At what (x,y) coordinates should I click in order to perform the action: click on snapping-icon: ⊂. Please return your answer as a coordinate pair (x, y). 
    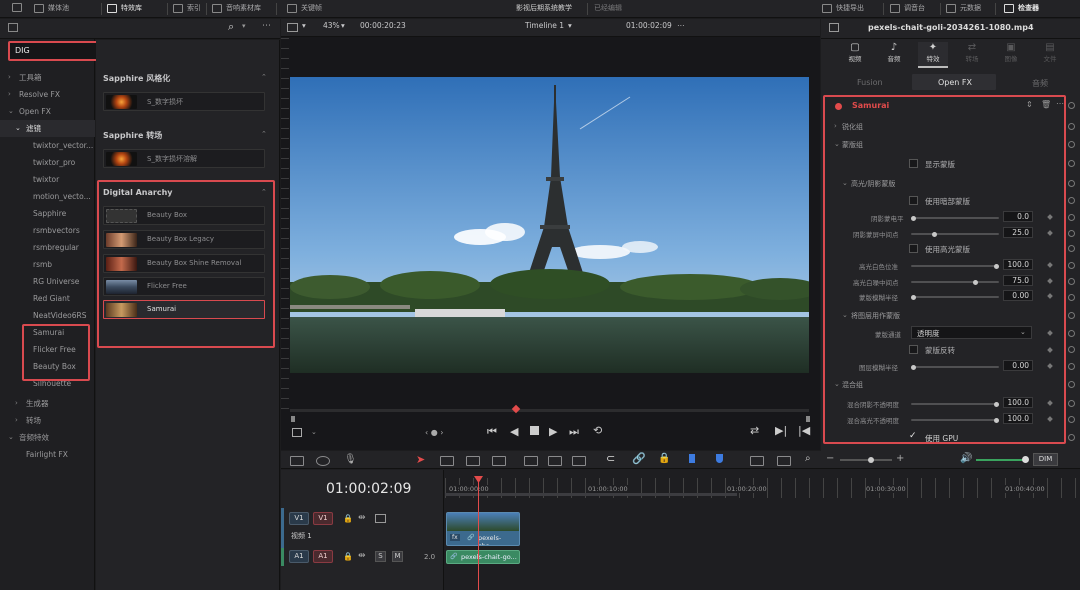
    Looking at the image, I should click on (610, 458).